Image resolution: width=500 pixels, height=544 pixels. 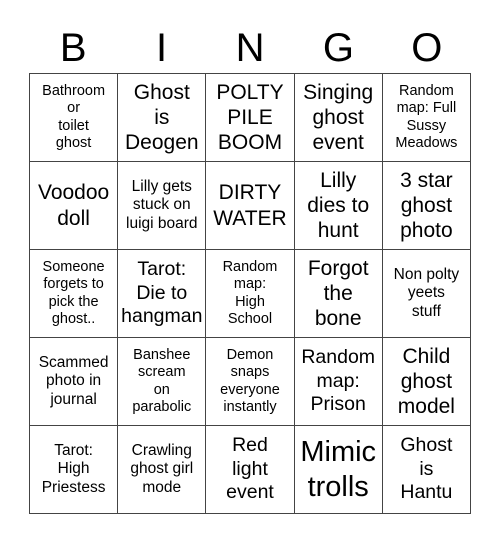 What do you see at coordinates (426, 356) in the screenshot?
I see `bingo-cell-line: Child` at bounding box center [426, 356].